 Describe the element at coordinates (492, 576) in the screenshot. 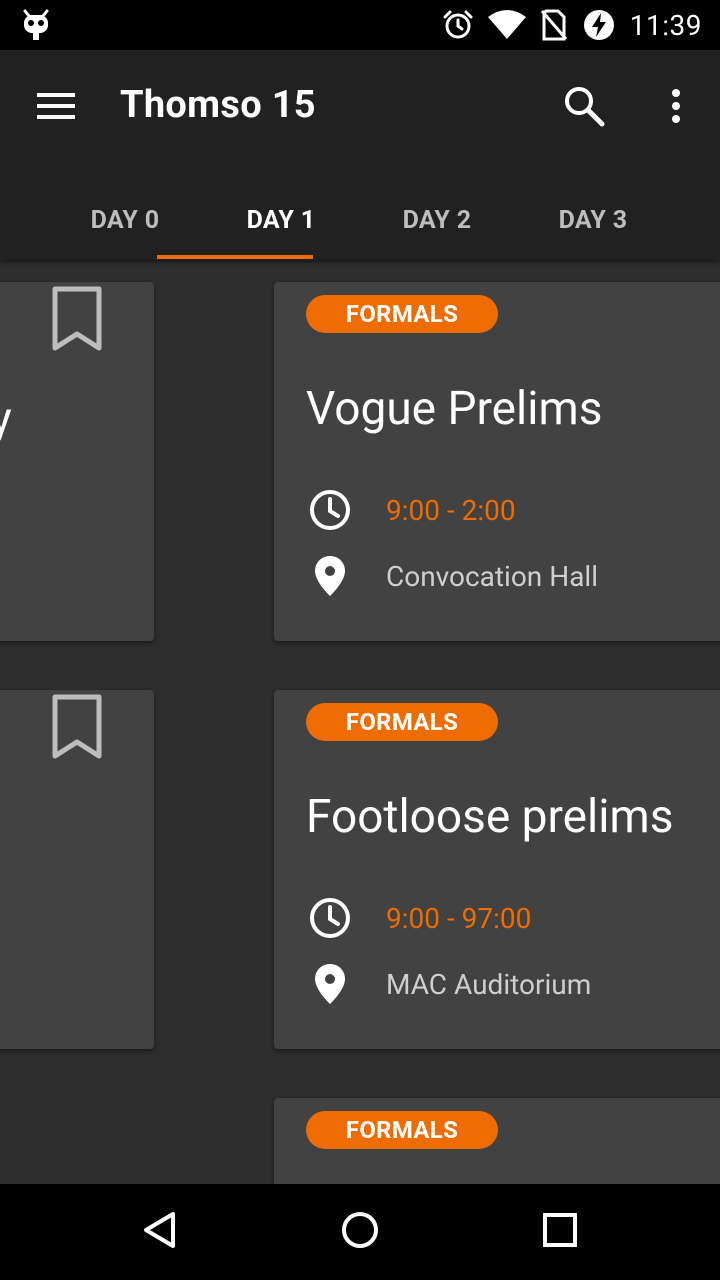

I see `event-venue: Convocation Hall` at that location.